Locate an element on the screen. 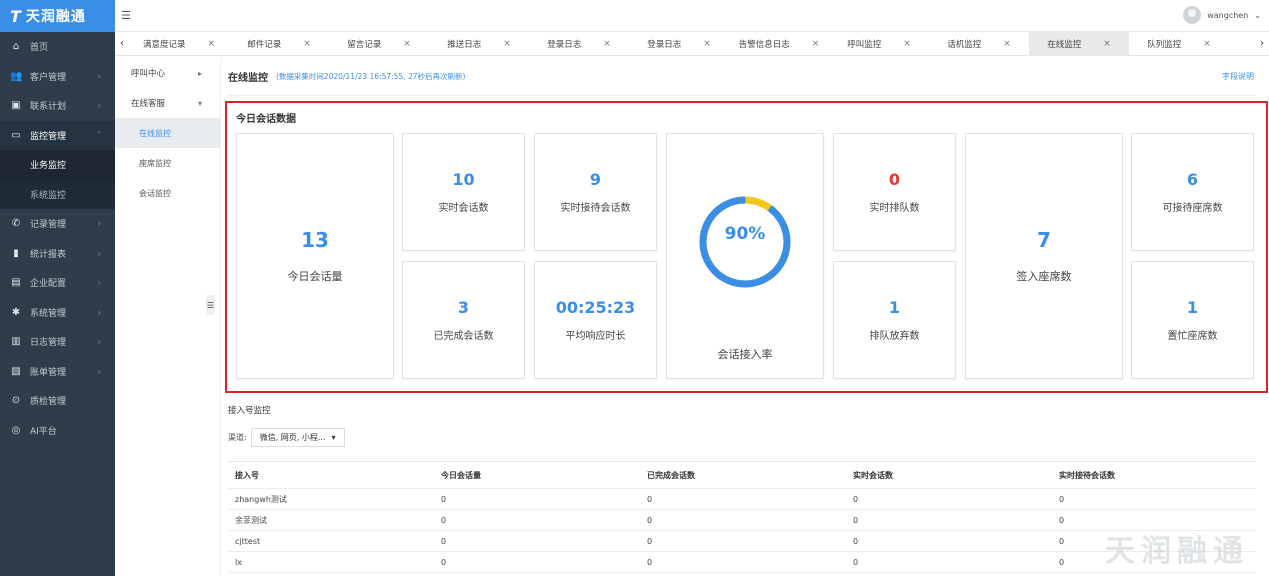  tab: 队列监控 × is located at coordinates (1179, 44).